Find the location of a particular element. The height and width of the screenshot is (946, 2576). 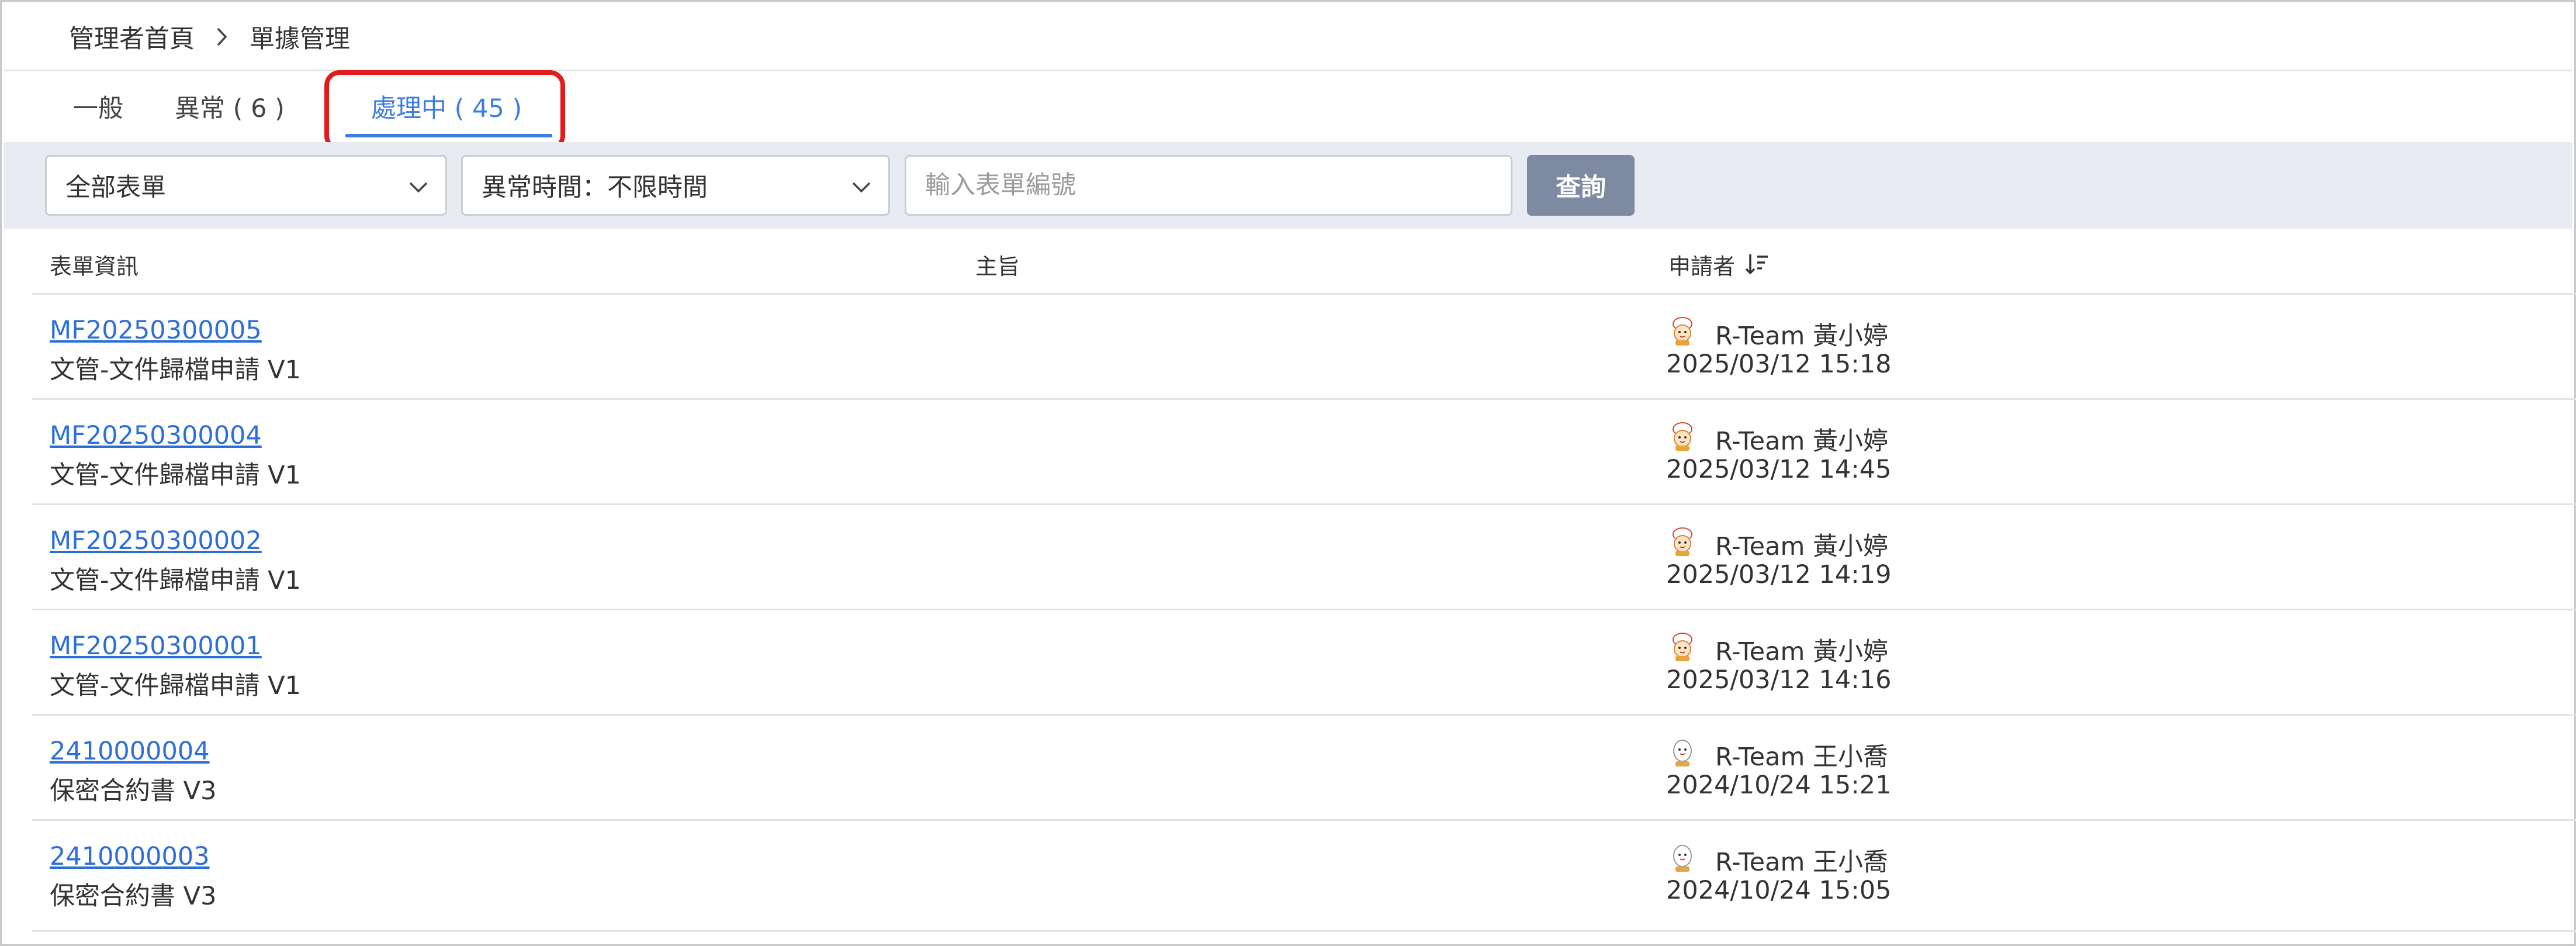

form-number-link: MF20250300005 is located at coordinates (156, 330).